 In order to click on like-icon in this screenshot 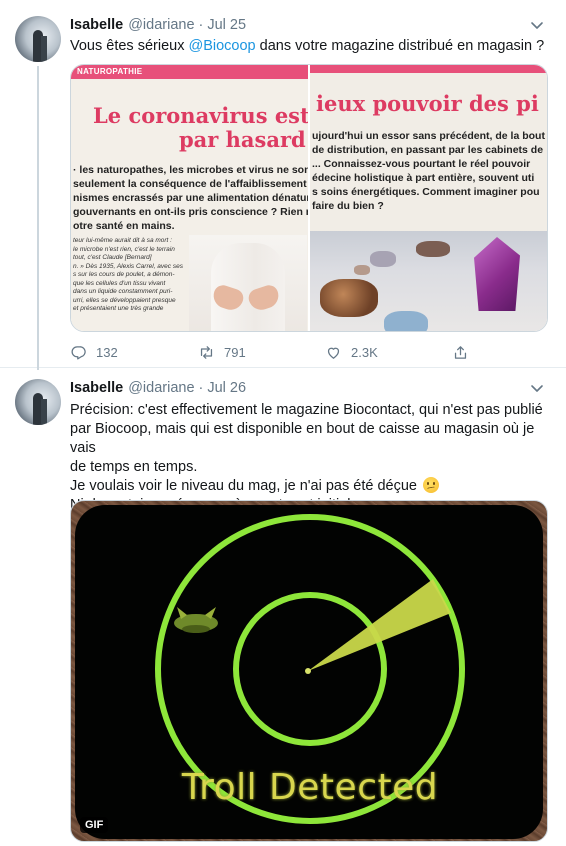, I will do `click(333, 353)`.